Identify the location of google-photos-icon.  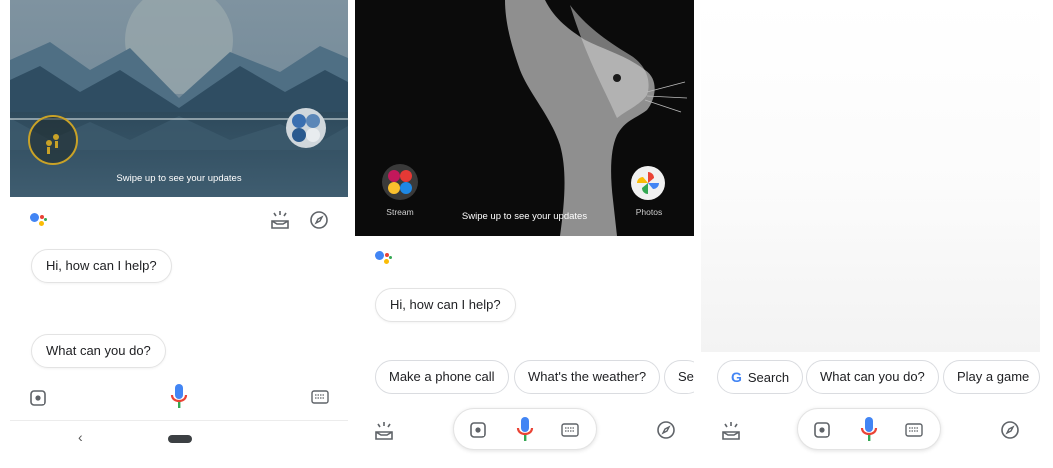
(648, 183).